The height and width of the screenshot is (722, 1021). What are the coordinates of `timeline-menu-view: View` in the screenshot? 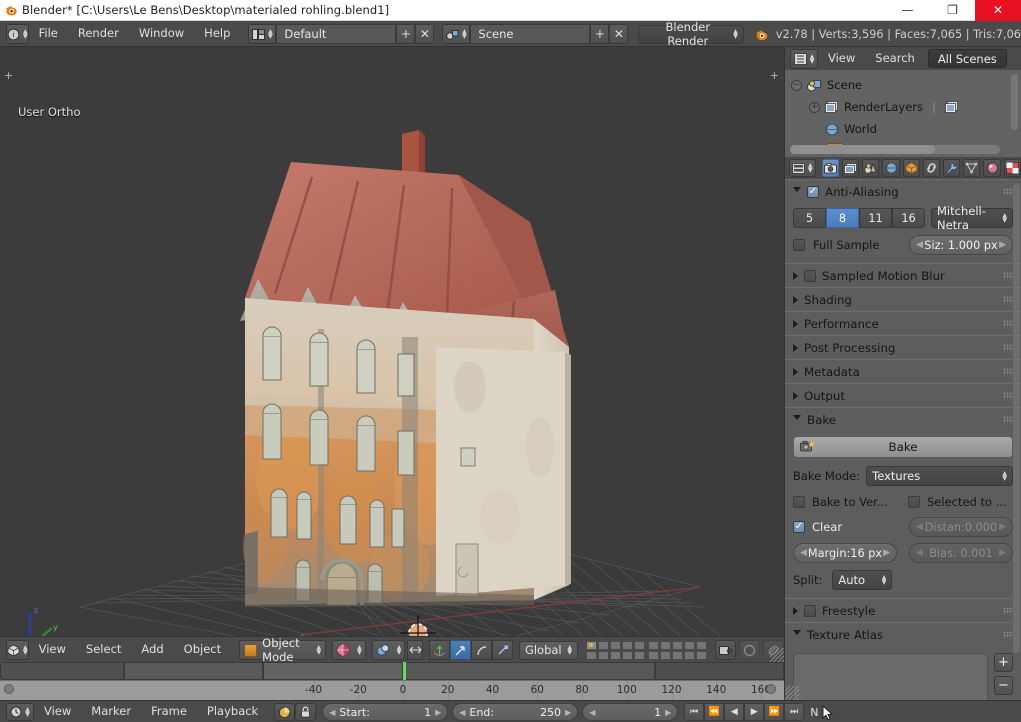 It's located at (57, 712).